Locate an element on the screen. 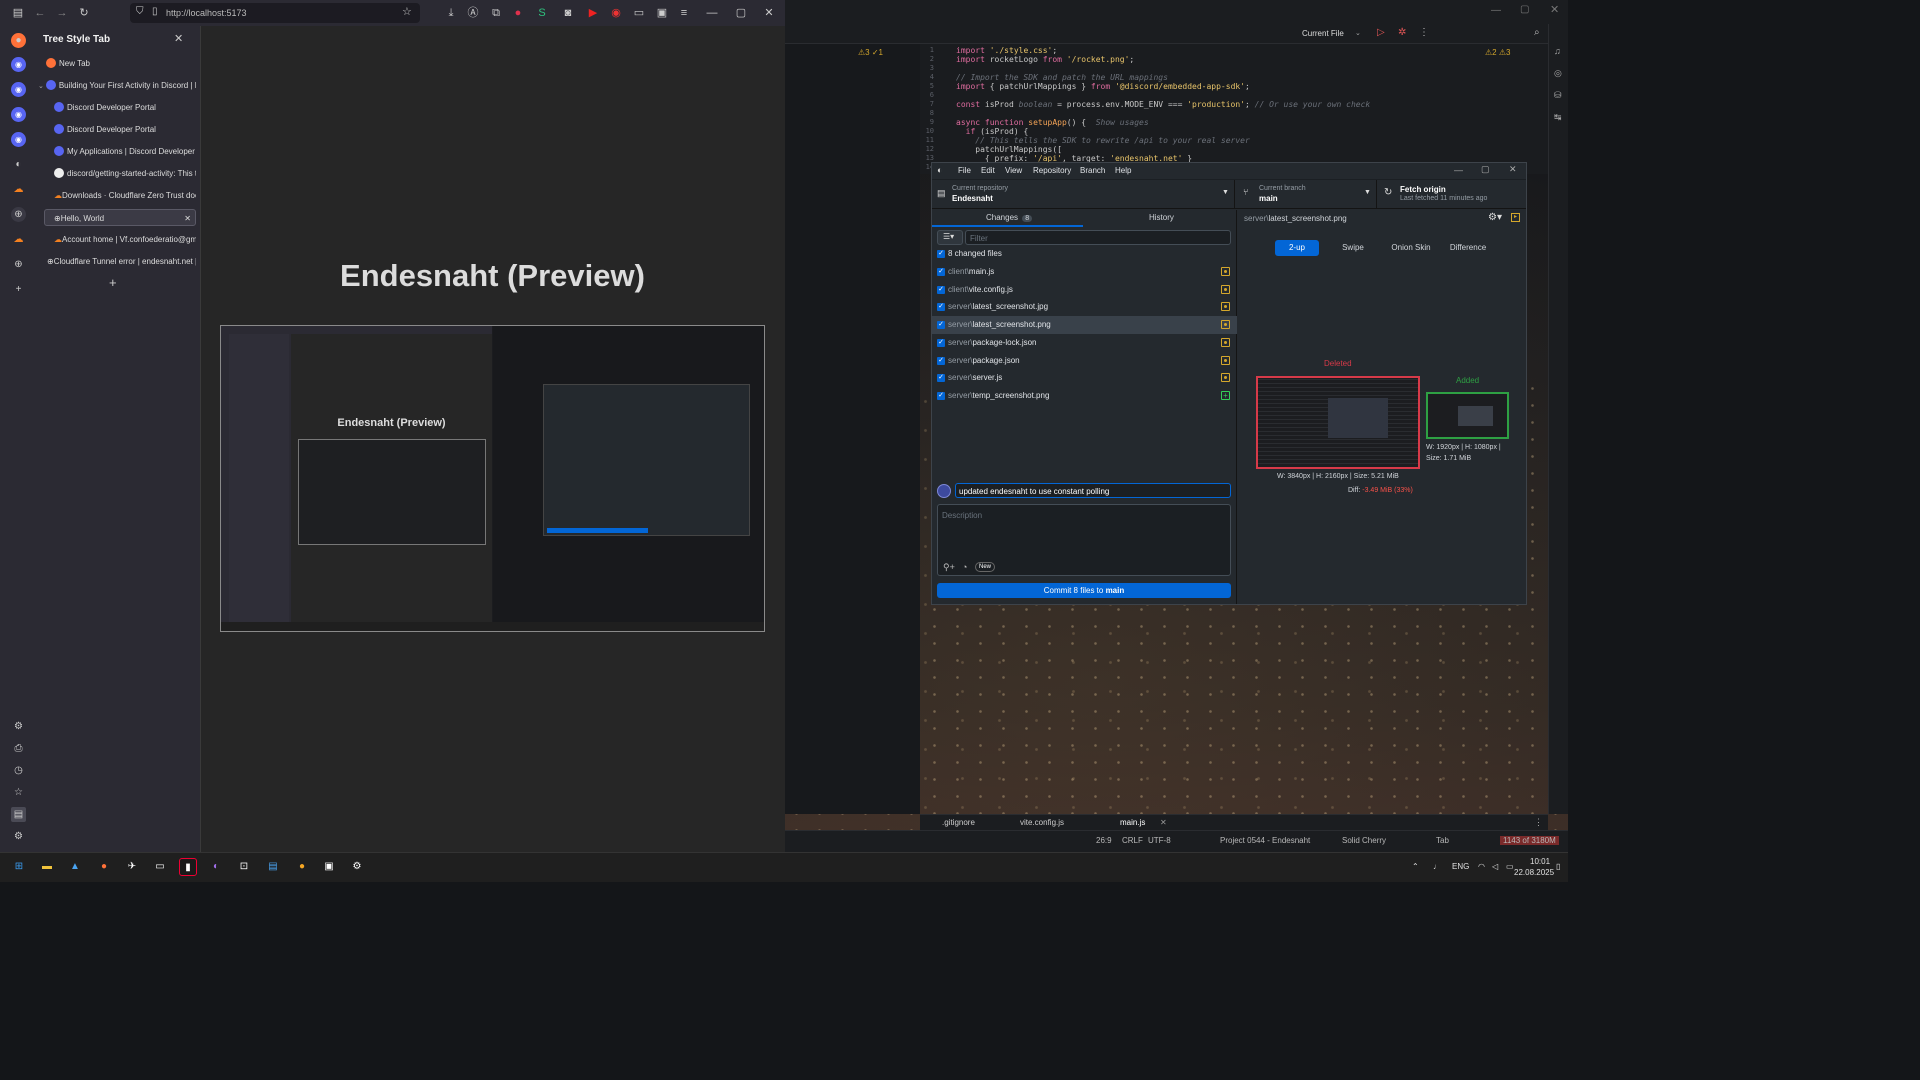 Image resolution: width=1920 pixels, height=1080 pixels. printer-icon: ⎙ is located at coordinates (18, 748).